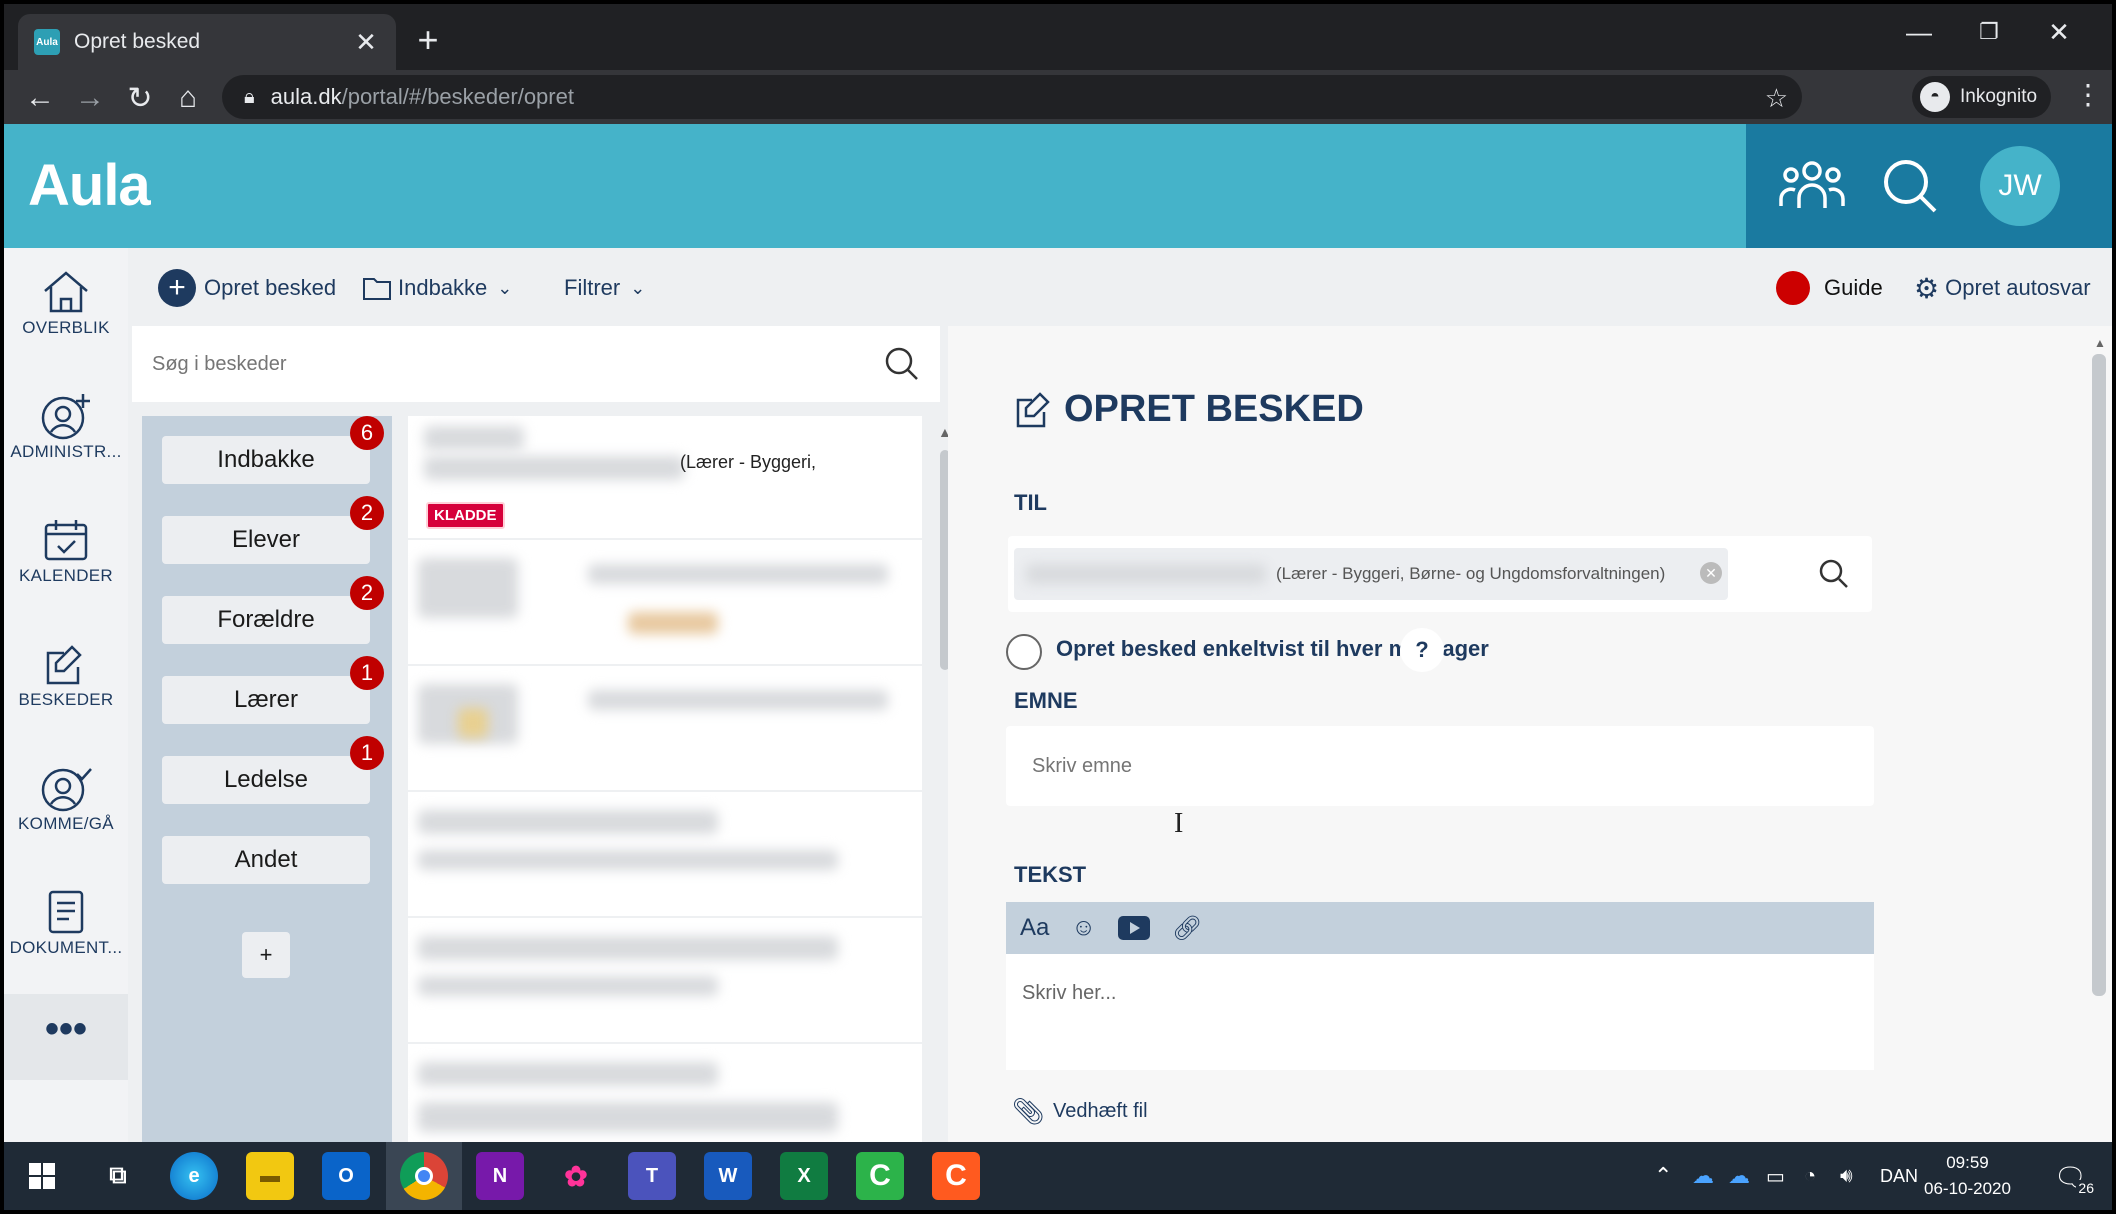 This screenshot has width=2116, height=1214. What do you see at coordinates (1919, 32) in the screenshot?
I see `minimize-icon: —` at bounding box center [1919, 32].